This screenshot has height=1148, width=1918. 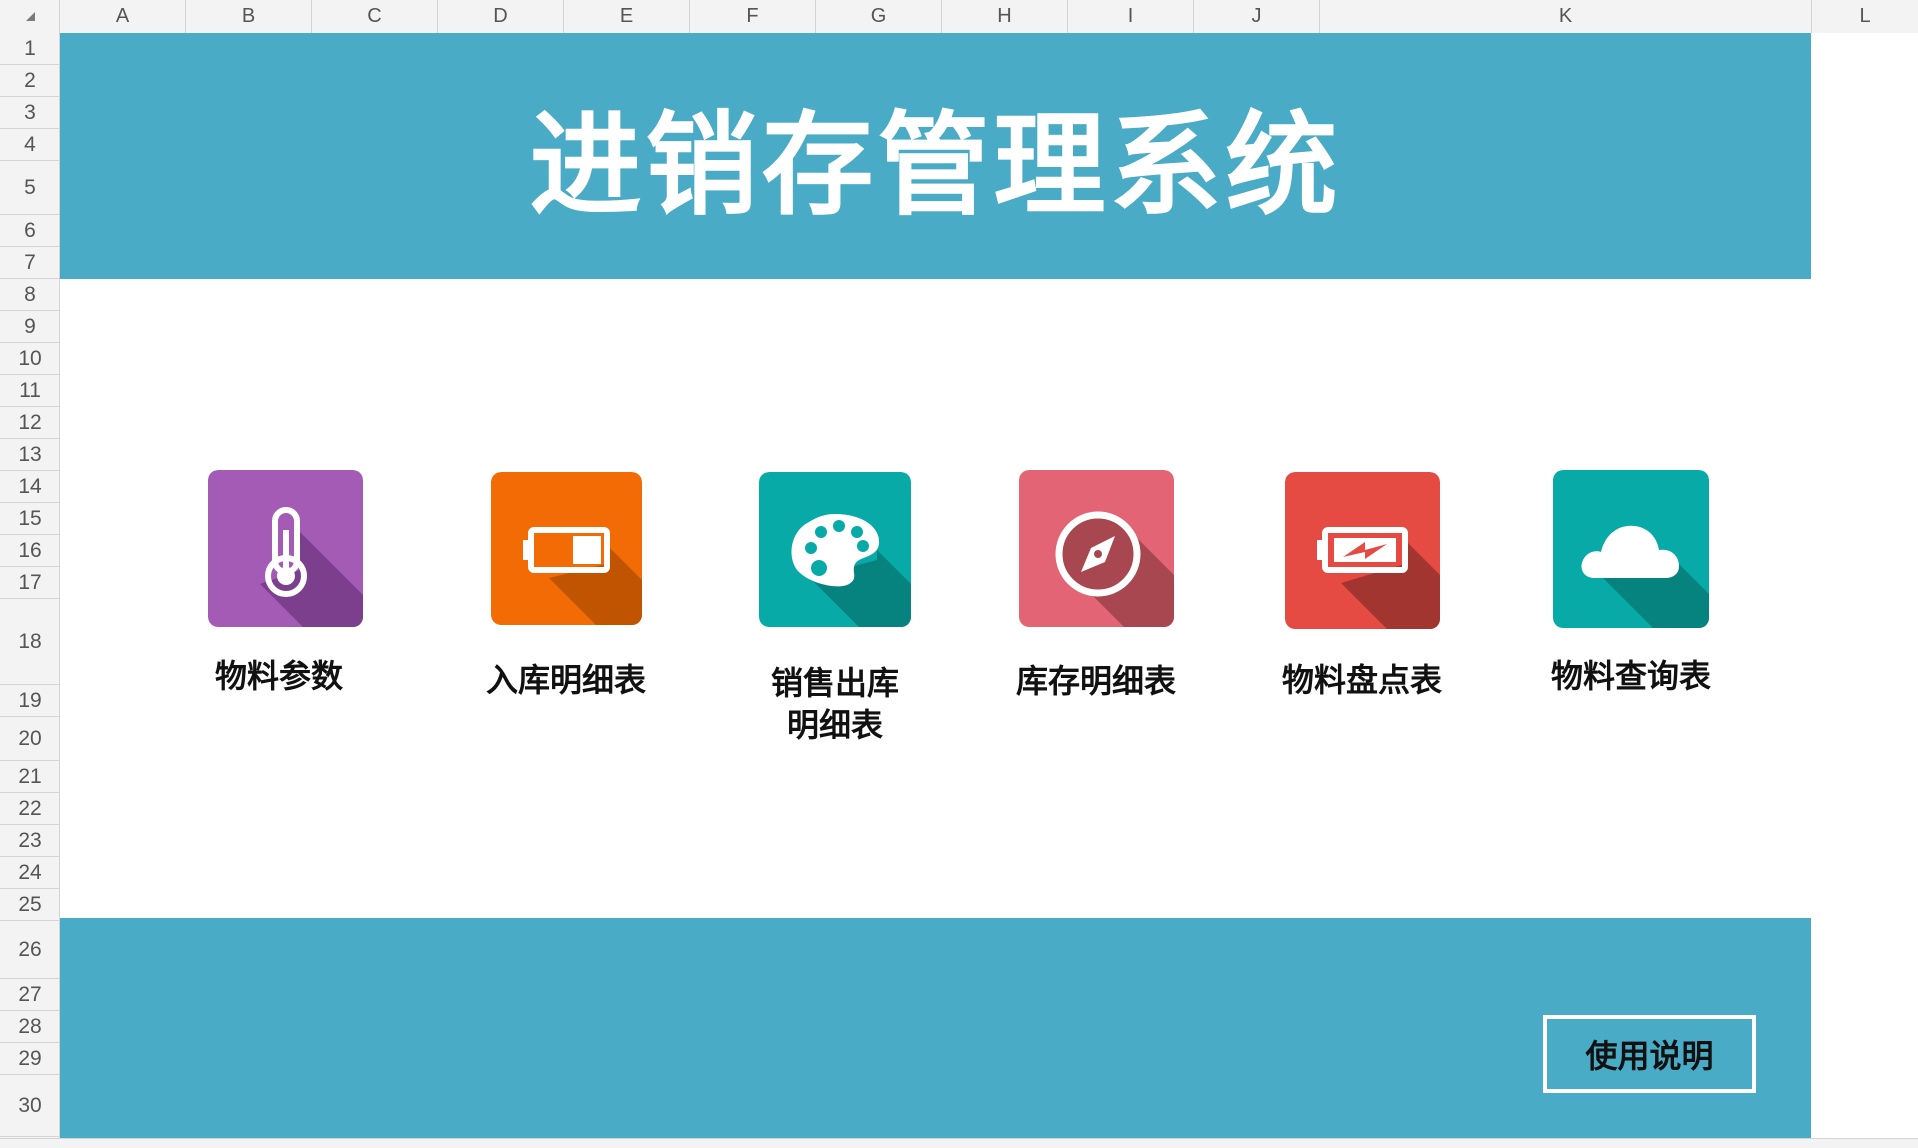 I want to click on column-header-a: A, so click(x=123, y=16).